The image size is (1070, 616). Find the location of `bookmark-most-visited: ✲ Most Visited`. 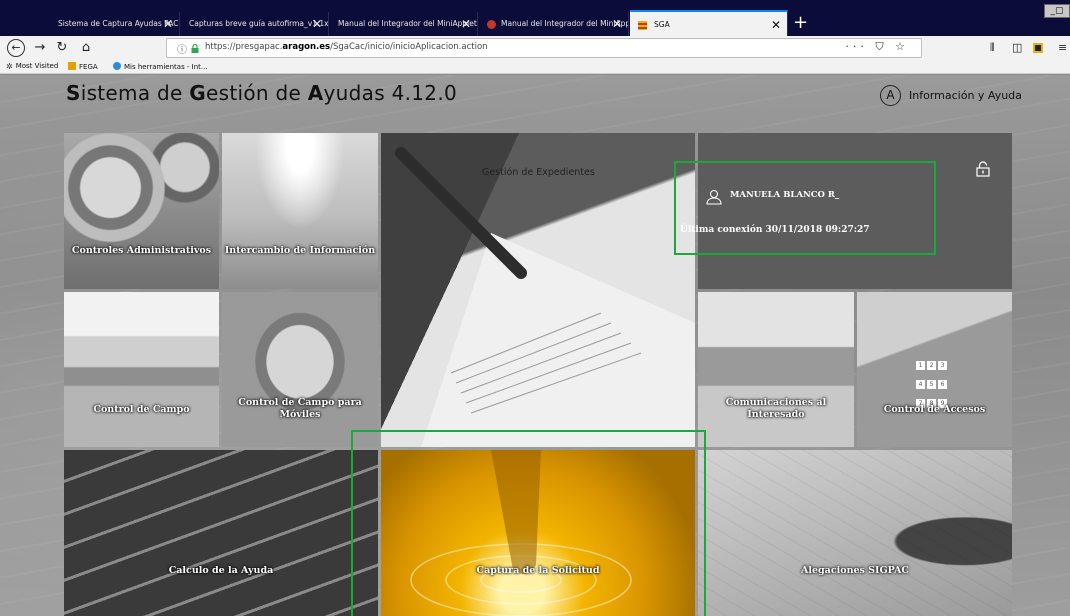

bookmark-most-visited: ✲ Most Visited is located at coordinates (32, 66).